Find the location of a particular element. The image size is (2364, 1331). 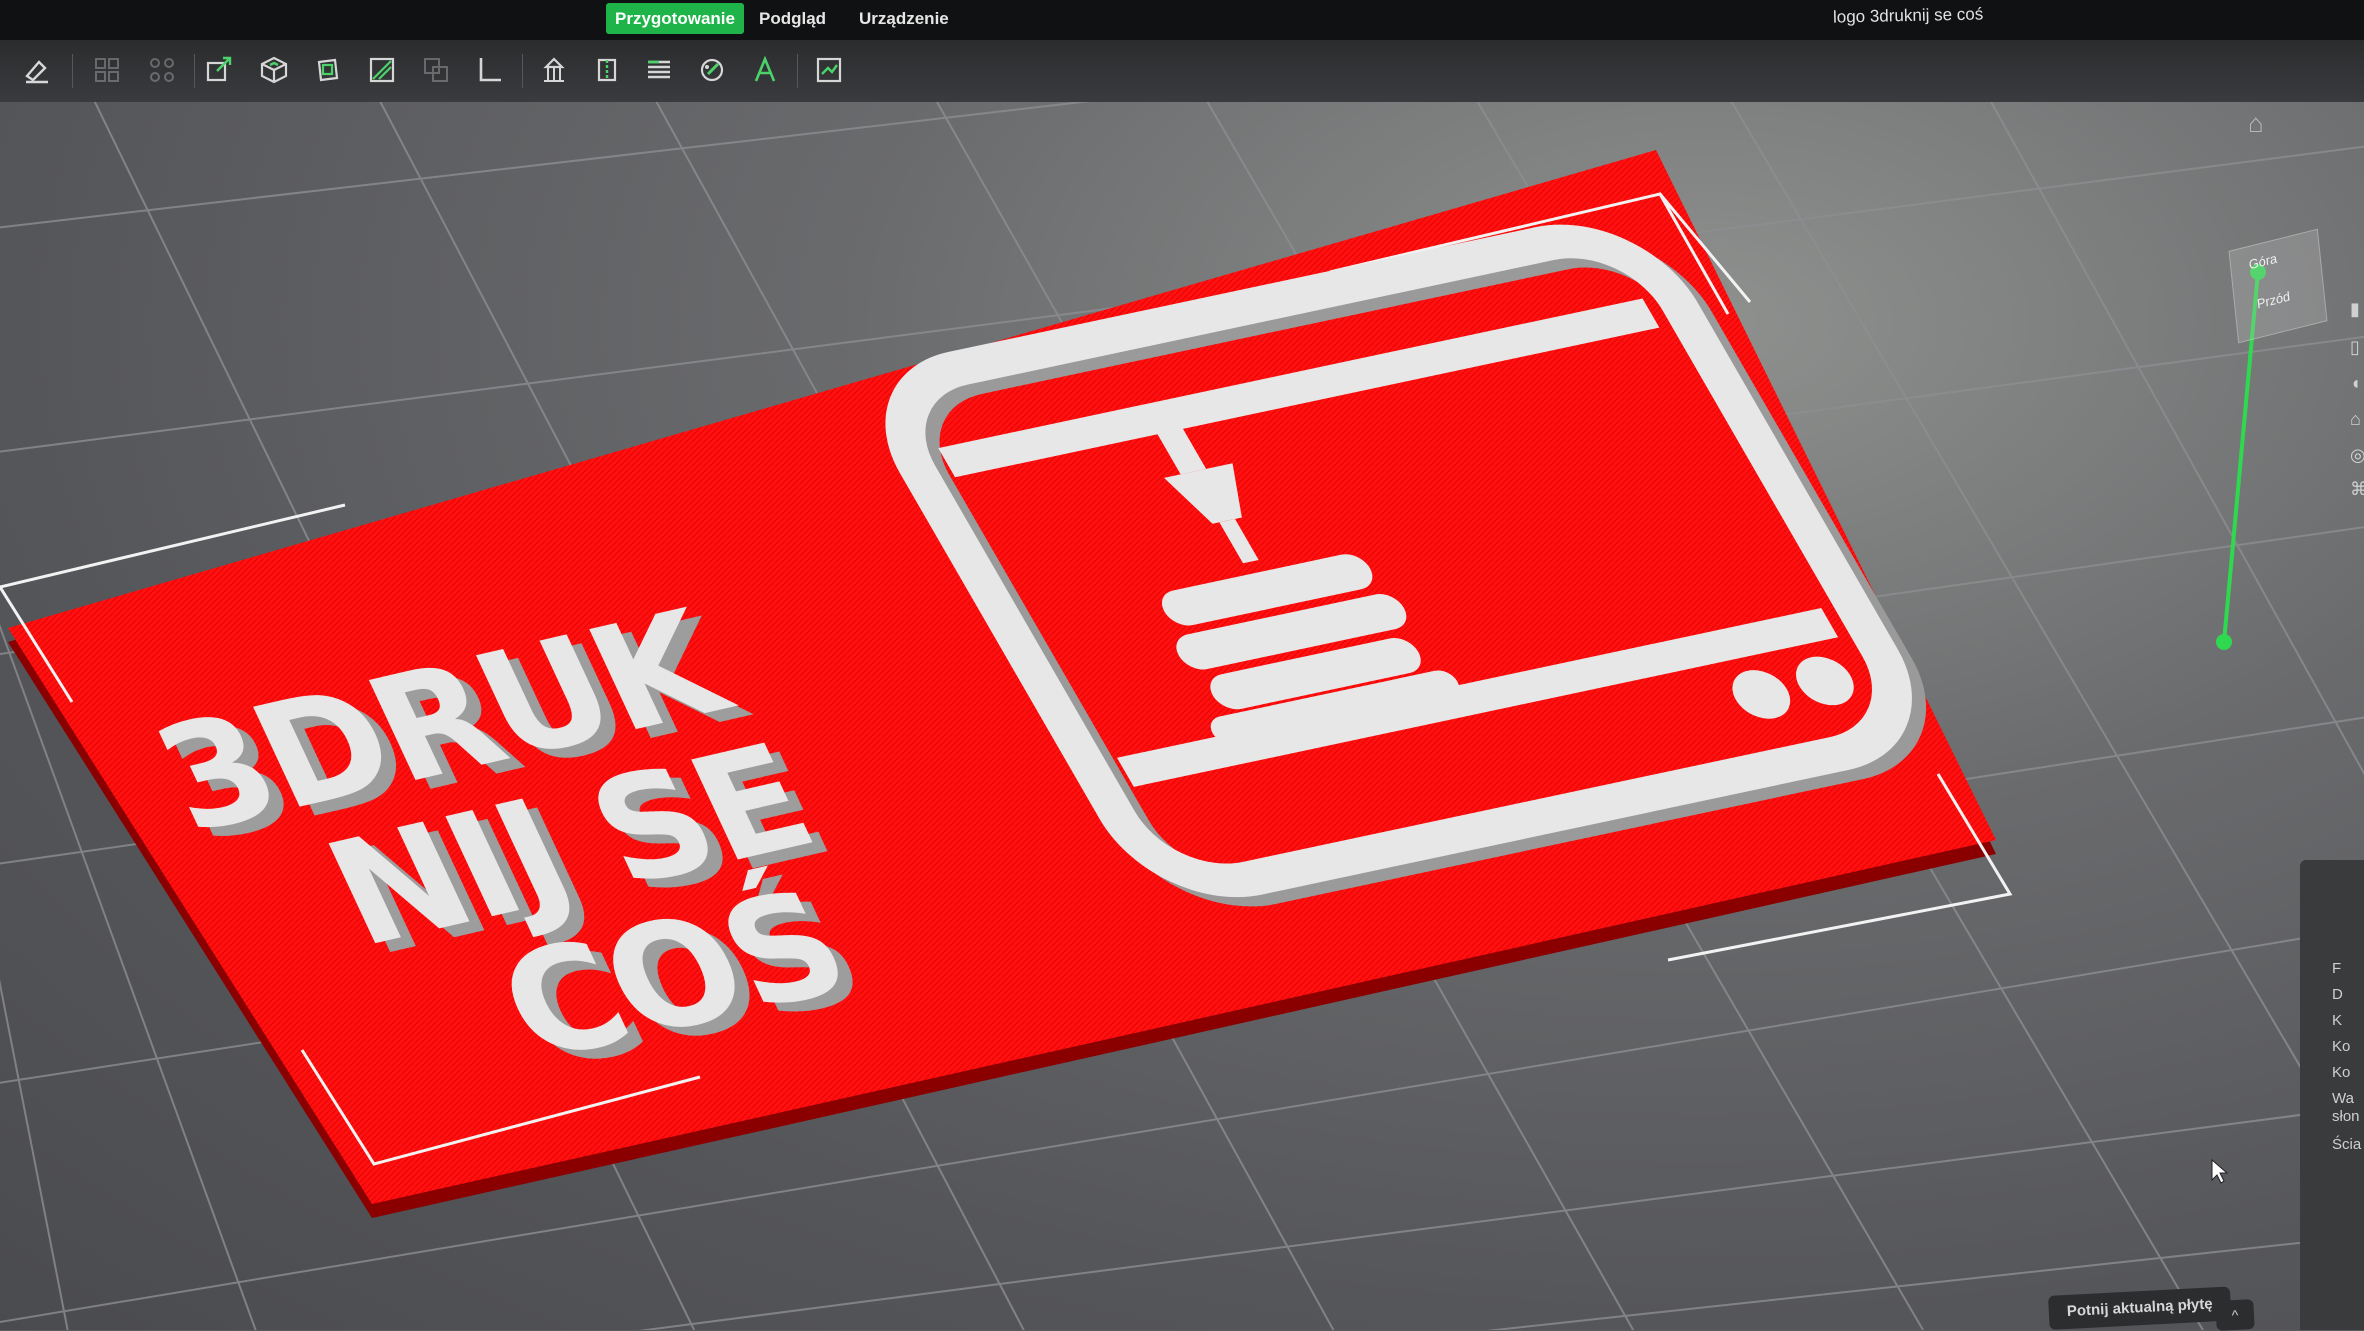

side-row-4: Ko is located at coordinates (2341, 1046).